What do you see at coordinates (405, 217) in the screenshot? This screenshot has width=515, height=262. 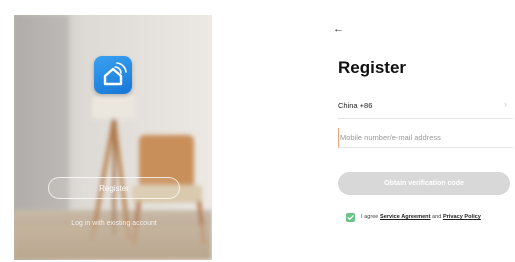 I see `service-agreement-link: Service Agreement` at bounding box center [405, 217].